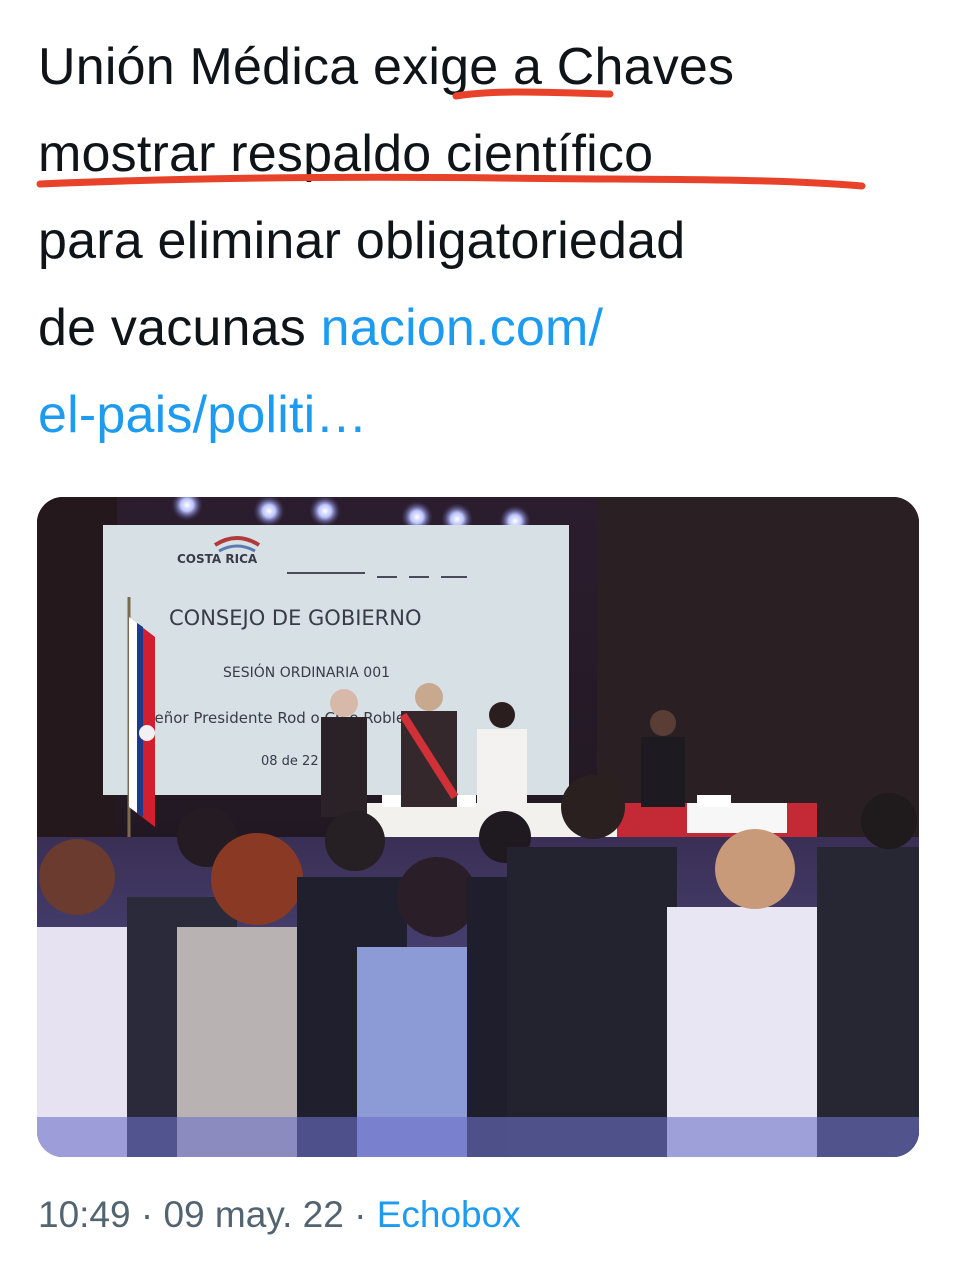  Describe the element at coordinates (141, 722) in the screenshot. I see `costa-rica-flag` at that location.